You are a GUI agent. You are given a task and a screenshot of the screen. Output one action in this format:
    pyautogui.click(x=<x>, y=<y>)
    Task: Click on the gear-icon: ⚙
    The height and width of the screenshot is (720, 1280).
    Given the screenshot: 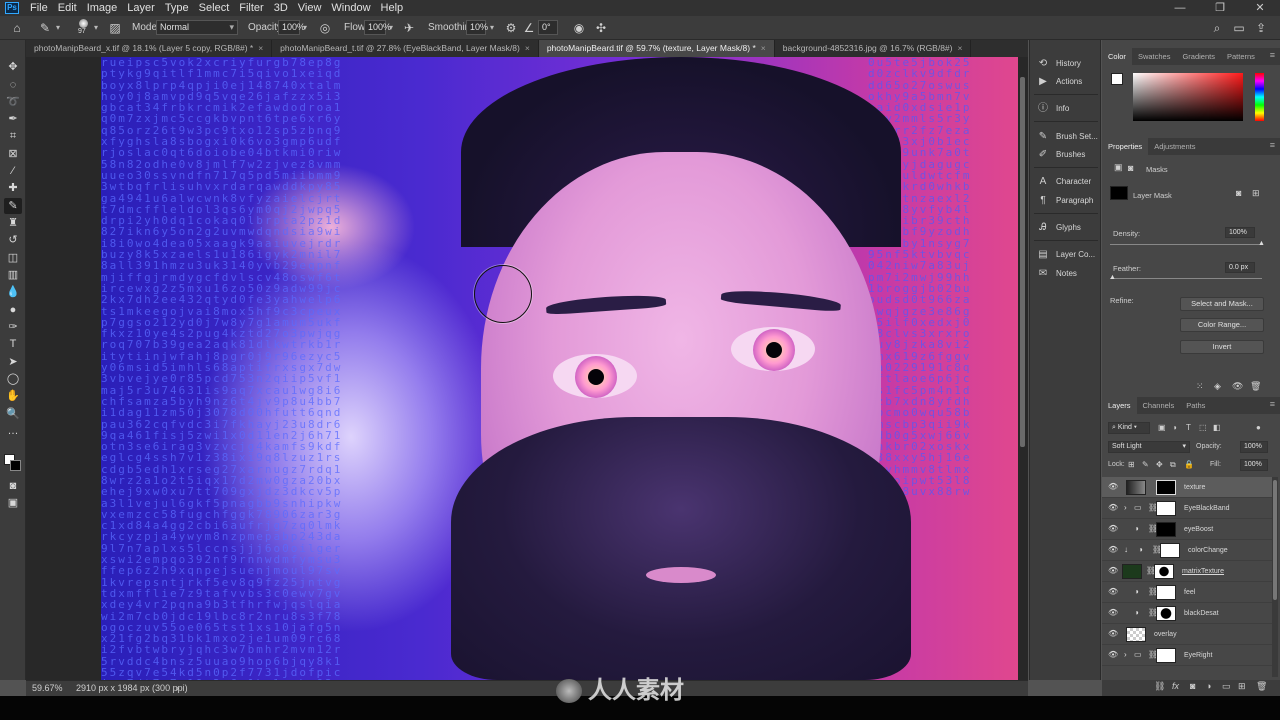 What is the action you would take?
    pyautogui.click(x=511, y=28)
    